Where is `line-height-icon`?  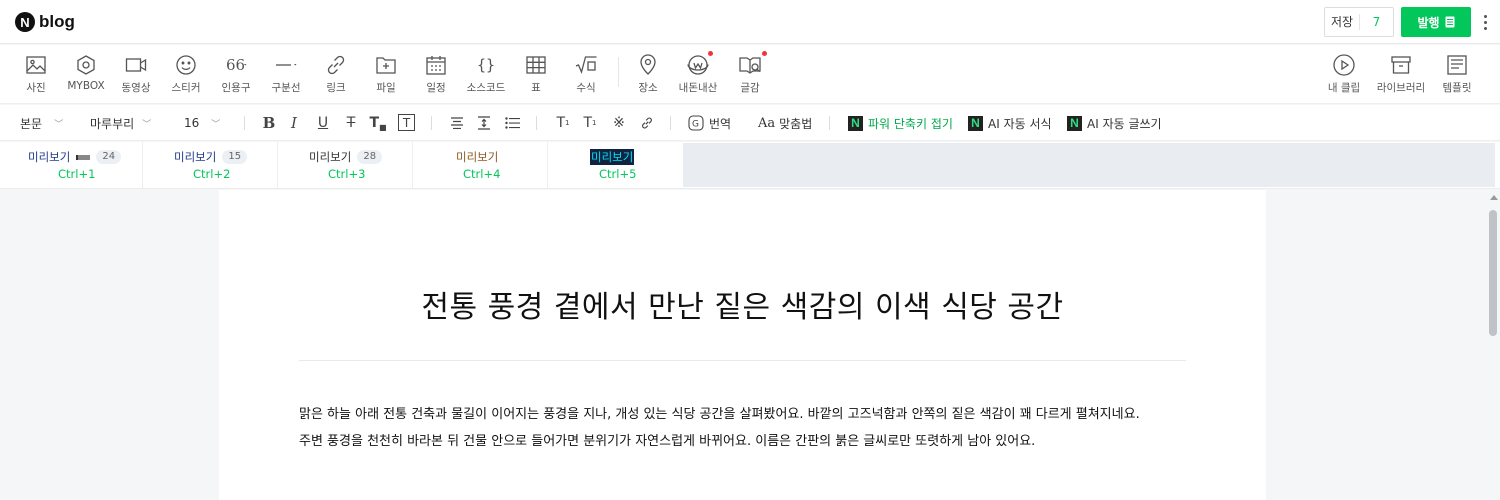 line-height-icon is located at coordinates (484, 123).